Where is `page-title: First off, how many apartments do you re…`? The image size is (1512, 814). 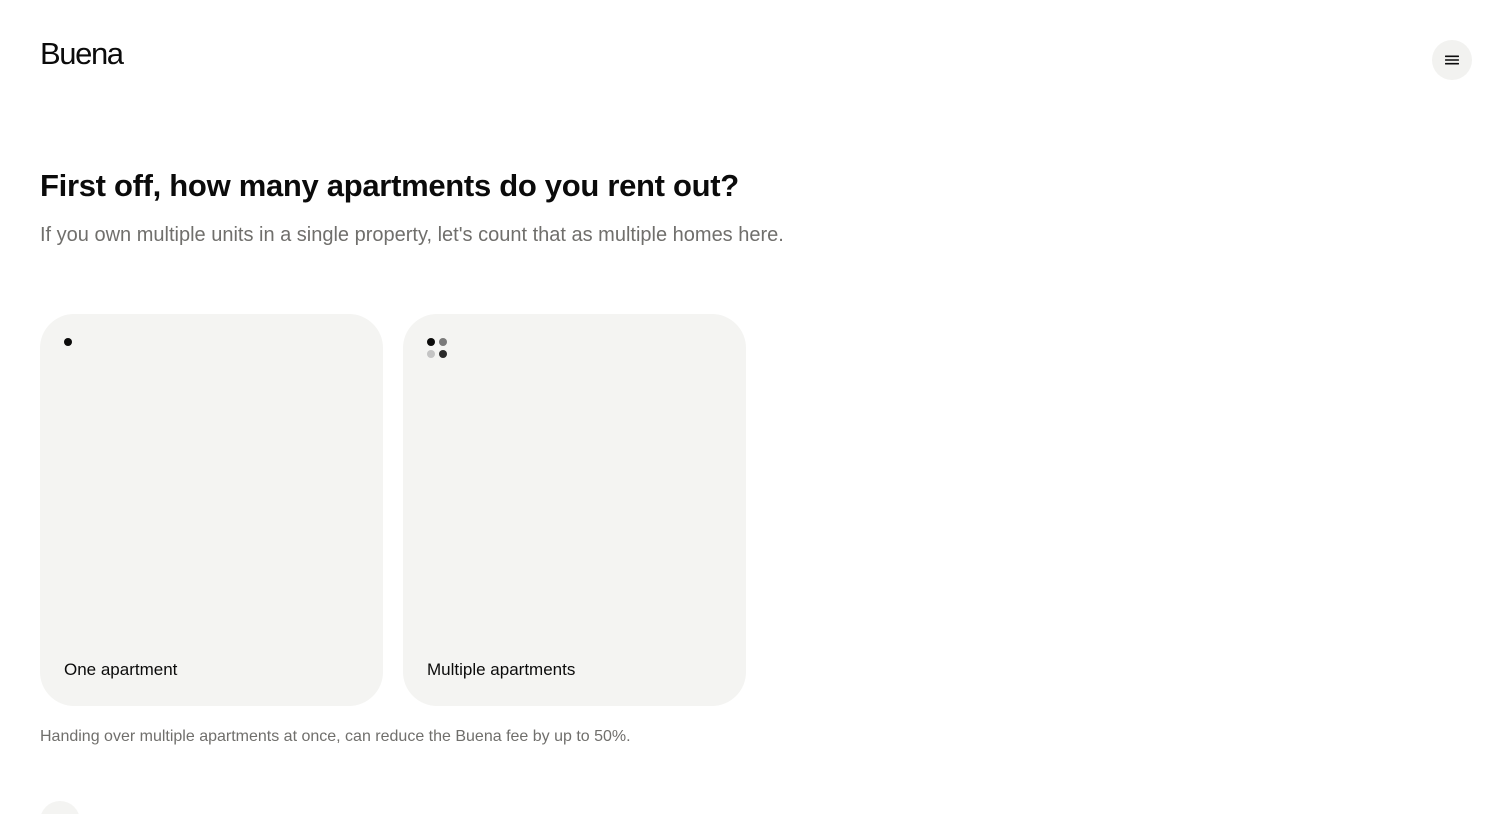 page-title: First off, how many apartments do you re… is located at coordinates (389, 185).